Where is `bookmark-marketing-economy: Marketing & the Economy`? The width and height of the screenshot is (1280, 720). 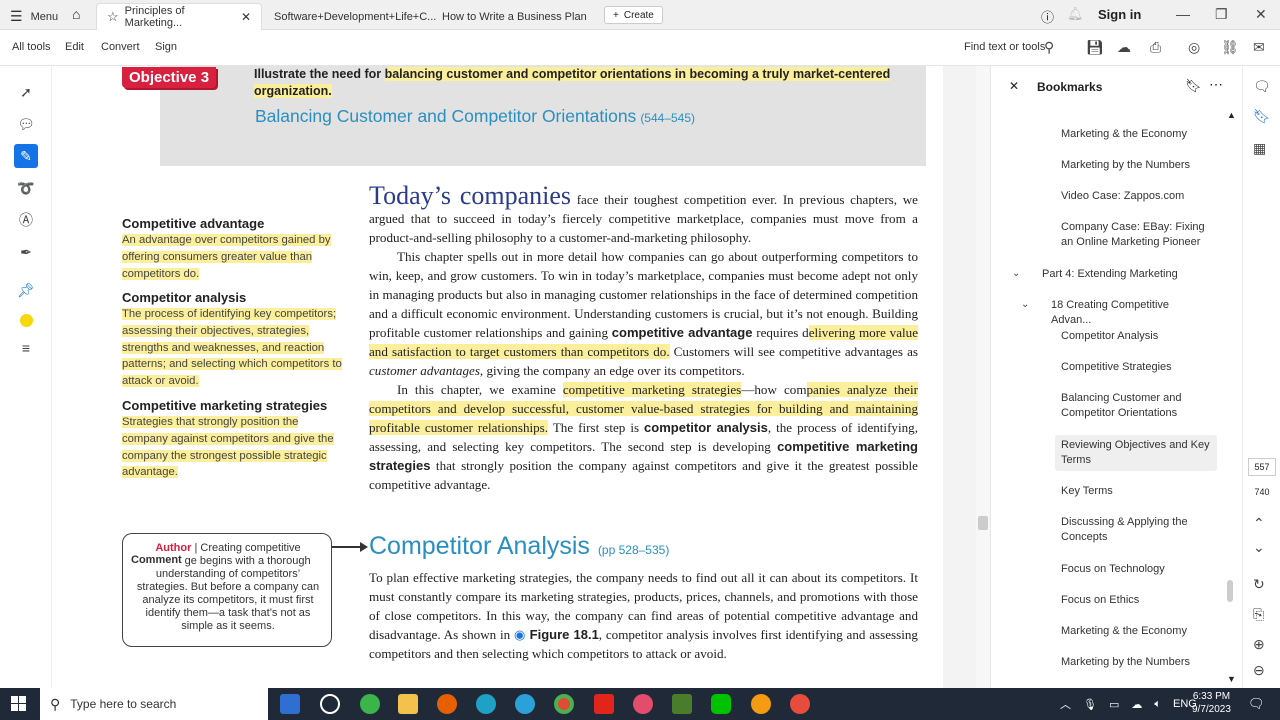
bookmark-marketing-economy: Marketing & the Economy is located at coordinates (1136, 134).